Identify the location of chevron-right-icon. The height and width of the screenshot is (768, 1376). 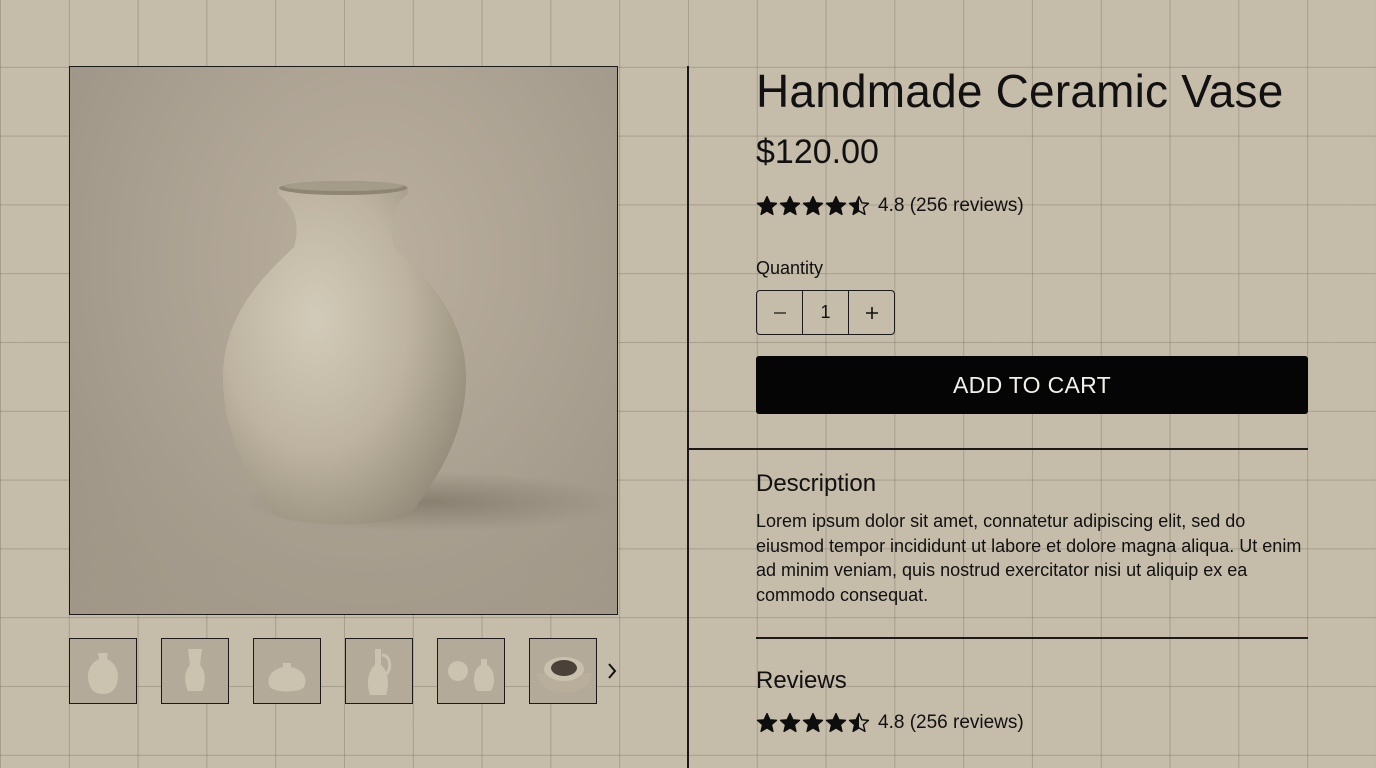
(612, 671).